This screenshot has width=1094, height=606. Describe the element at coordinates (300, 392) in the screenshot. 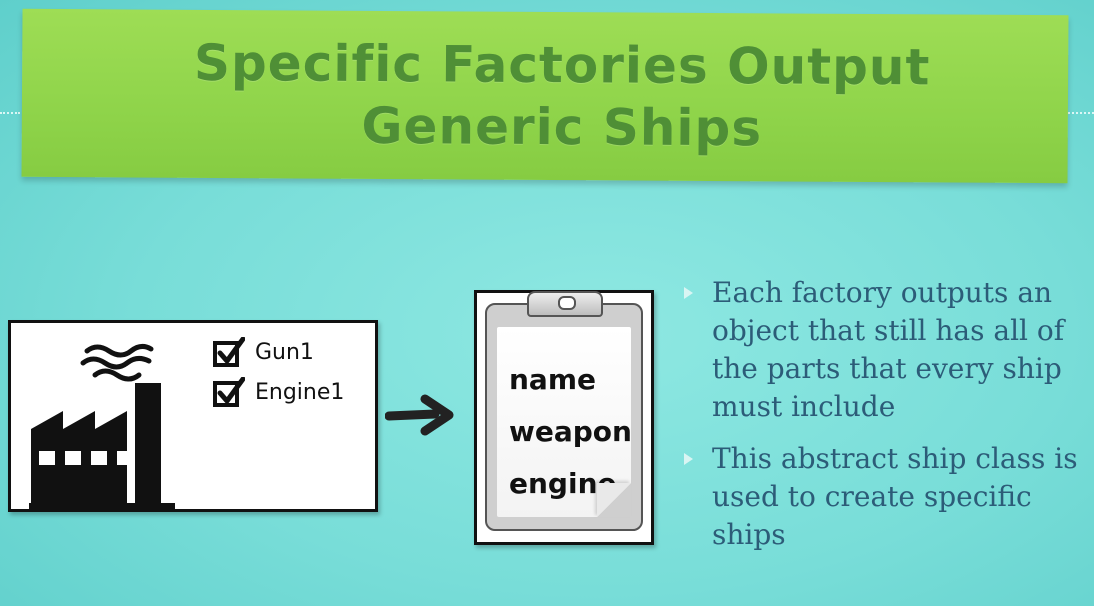

I see `checklist-label: Engine1` at that location.